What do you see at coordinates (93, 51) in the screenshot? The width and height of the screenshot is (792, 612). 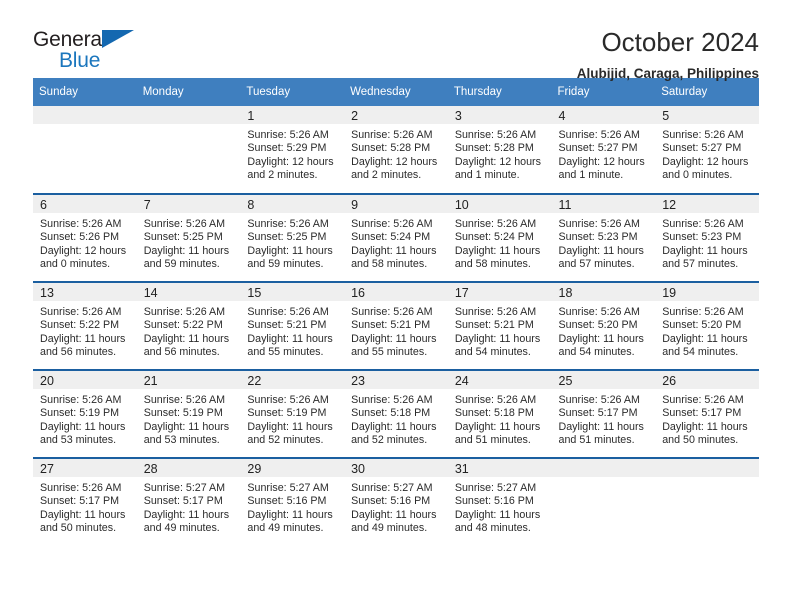 I see `general-blue-logo: General Blue` at bounding box center [93, 51].